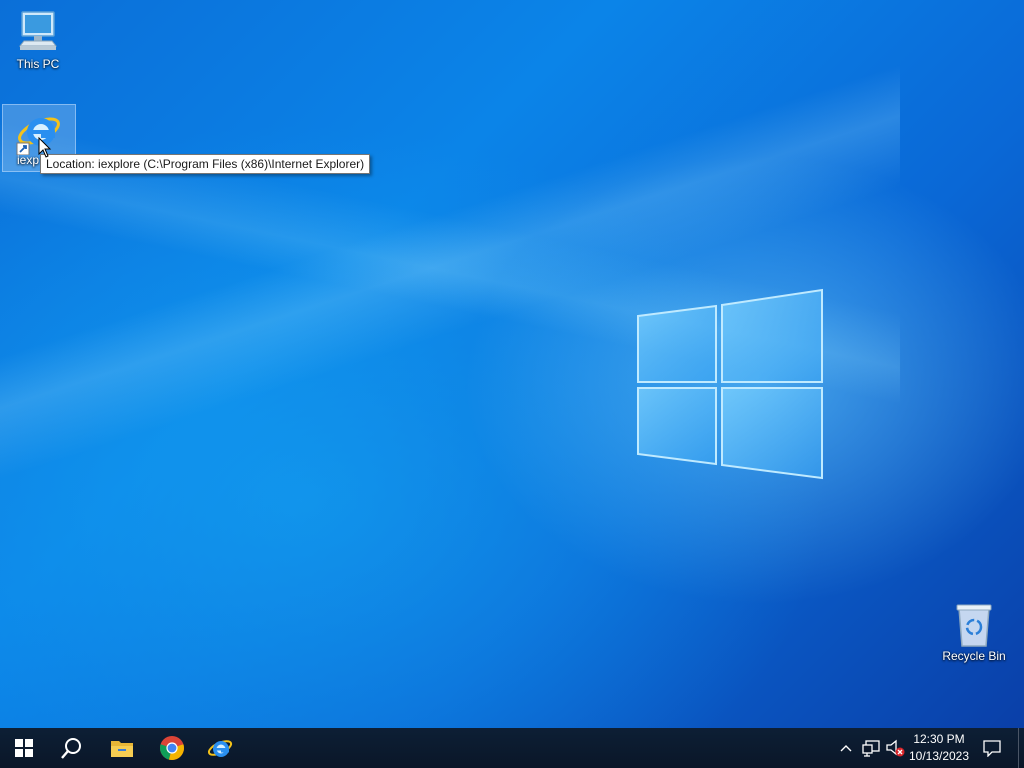 The width and height of the screenshot is (1024, 768). Describe the element at coordinates (939, 756) in the screenshot. I see `clock-date: 10/13/2023` at that location.